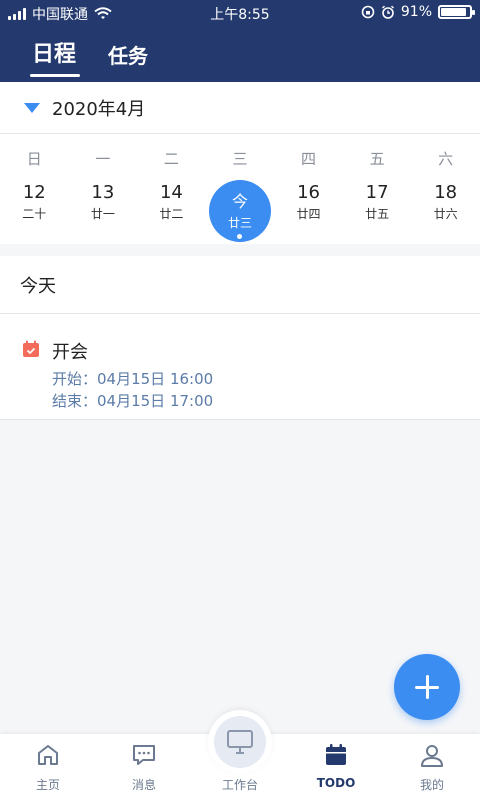 The height and width of the screenshot is (800, 480). Describe the element at coordinates (336, 767) in the screenshot. I see `nav-item-todo: TODO` at that location.